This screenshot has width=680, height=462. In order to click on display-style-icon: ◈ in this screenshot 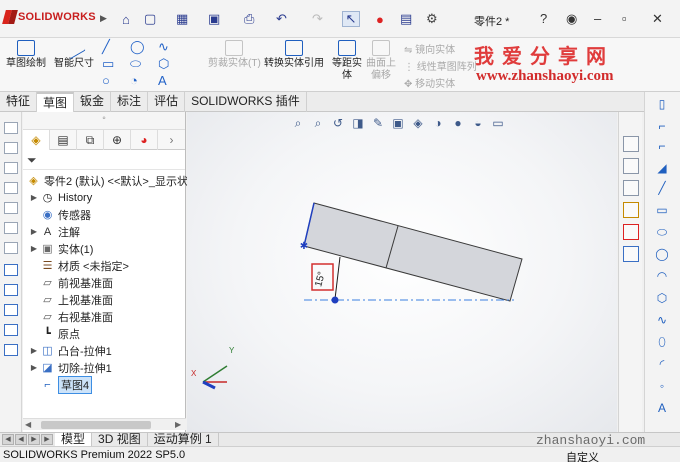, I will do `click(418, 123)`.